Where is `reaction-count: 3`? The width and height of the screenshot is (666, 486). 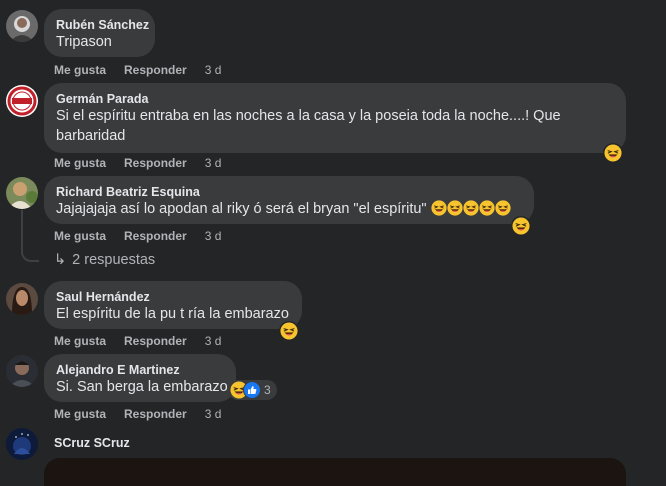 reaction-count: 3 is located at coordinates (267, 390).